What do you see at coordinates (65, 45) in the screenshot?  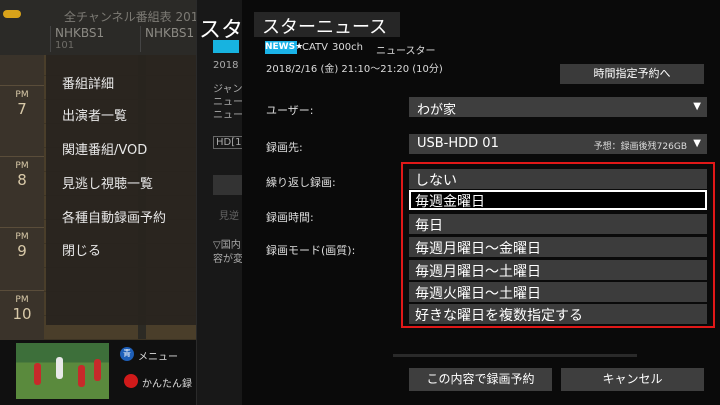 I see `channel-number: 101` at bounding box center [65, 45].